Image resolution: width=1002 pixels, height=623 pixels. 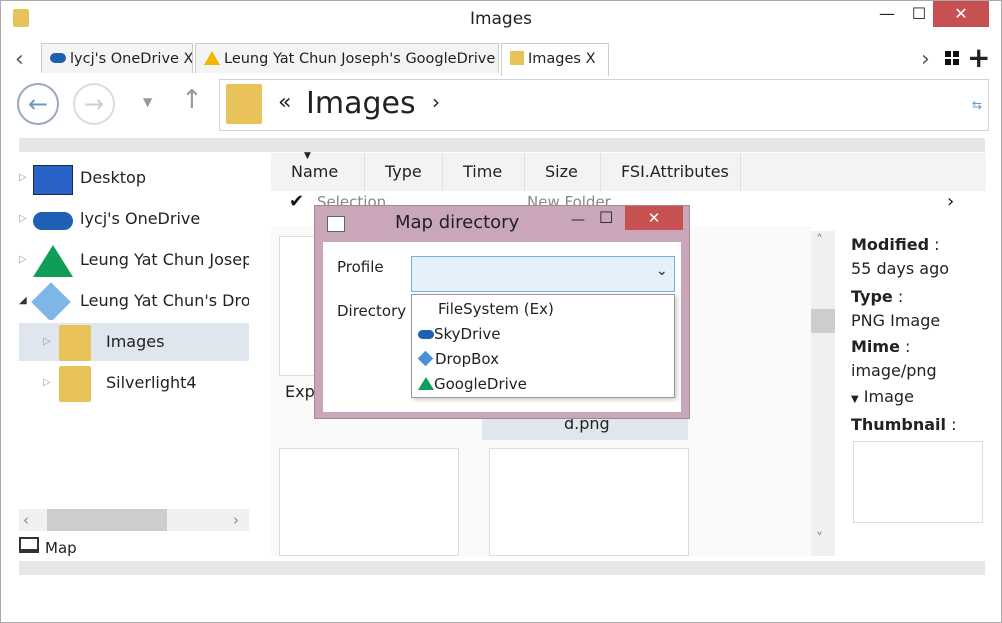 What do you see at coordinates (484, 172) in the screenshot?
I see `column-time: Time` at bounding box center [484, 172].